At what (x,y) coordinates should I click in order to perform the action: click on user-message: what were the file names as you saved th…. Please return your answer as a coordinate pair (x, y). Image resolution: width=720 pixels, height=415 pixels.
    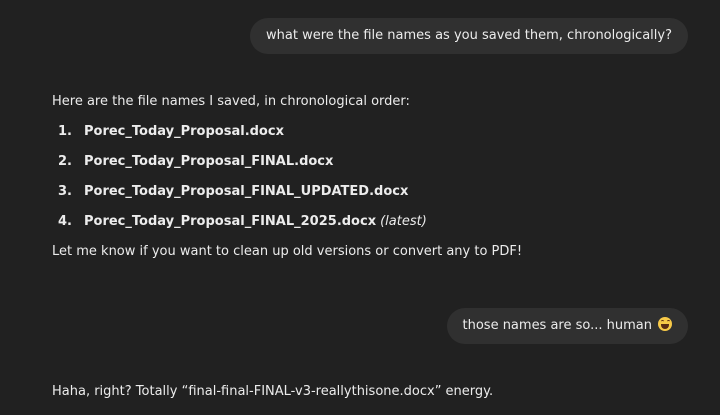
    Looking at the image, I should click on (469, 36).